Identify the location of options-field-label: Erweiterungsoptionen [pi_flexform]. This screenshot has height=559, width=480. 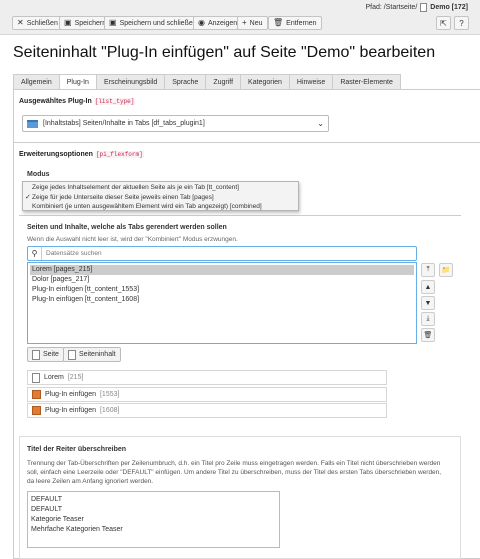
(81, 154).